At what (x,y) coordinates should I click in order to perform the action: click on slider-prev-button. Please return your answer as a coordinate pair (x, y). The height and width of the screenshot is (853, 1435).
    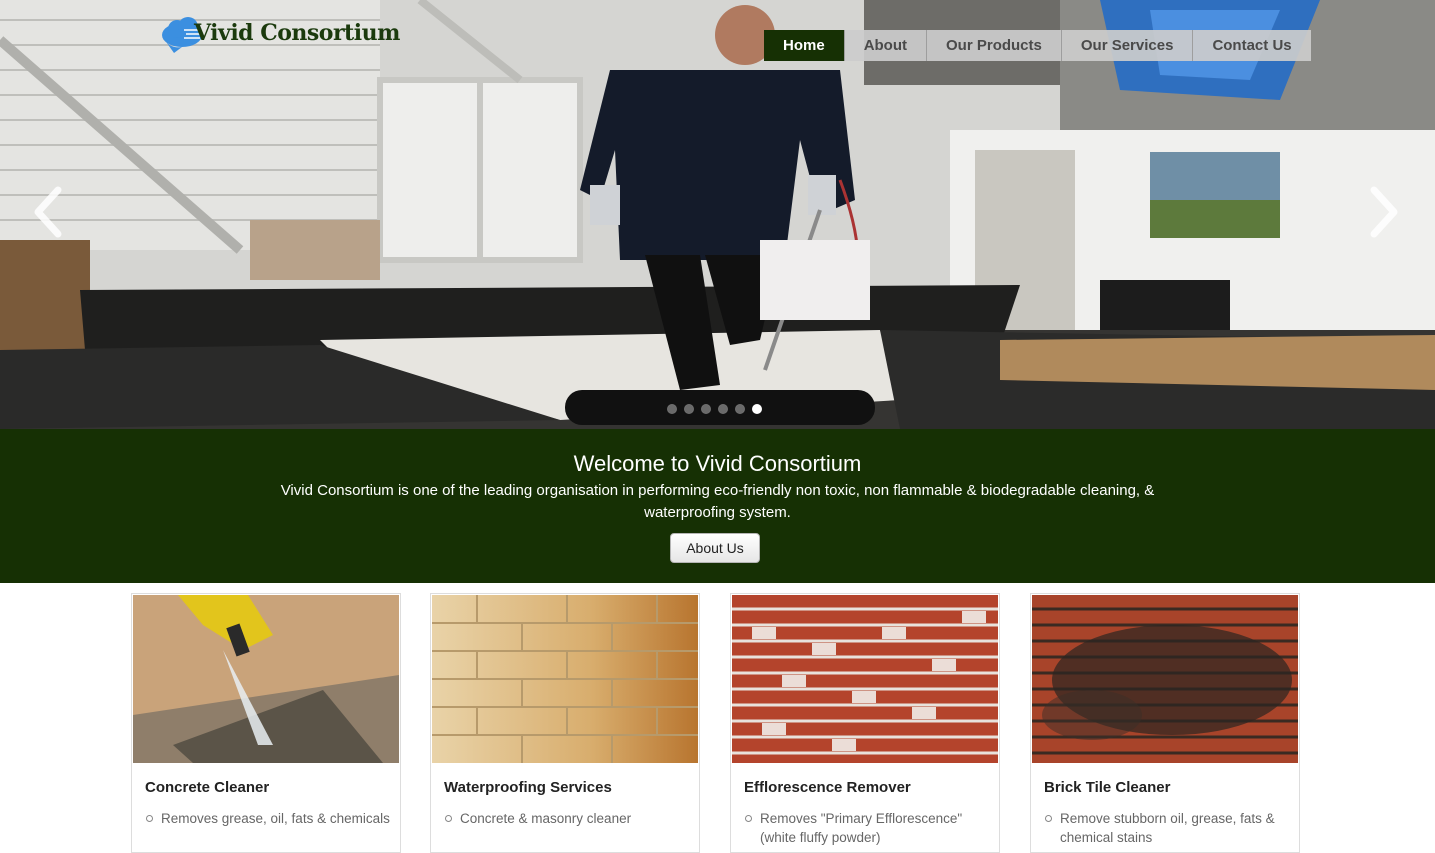
    Looking at the image, I should click on (48, 212).